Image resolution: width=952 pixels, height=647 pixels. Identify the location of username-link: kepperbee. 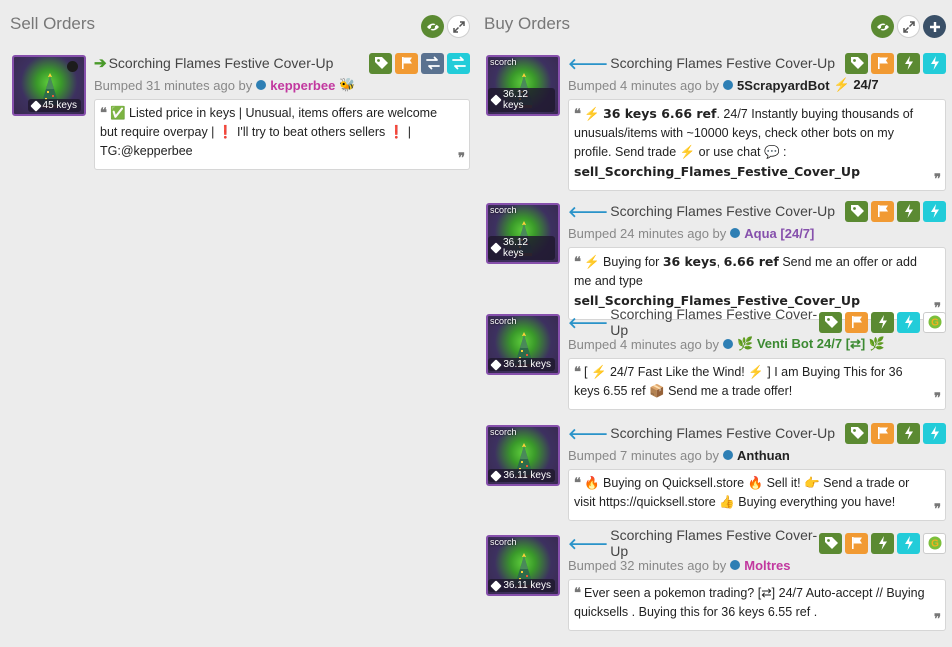
(302, 85).